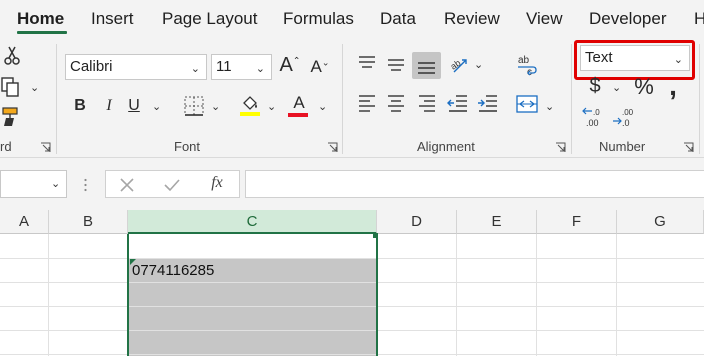  What do you see at coordinates (367, 63) in the screenshot?
I see `top-align-icon` at bounding box center [367, 63].